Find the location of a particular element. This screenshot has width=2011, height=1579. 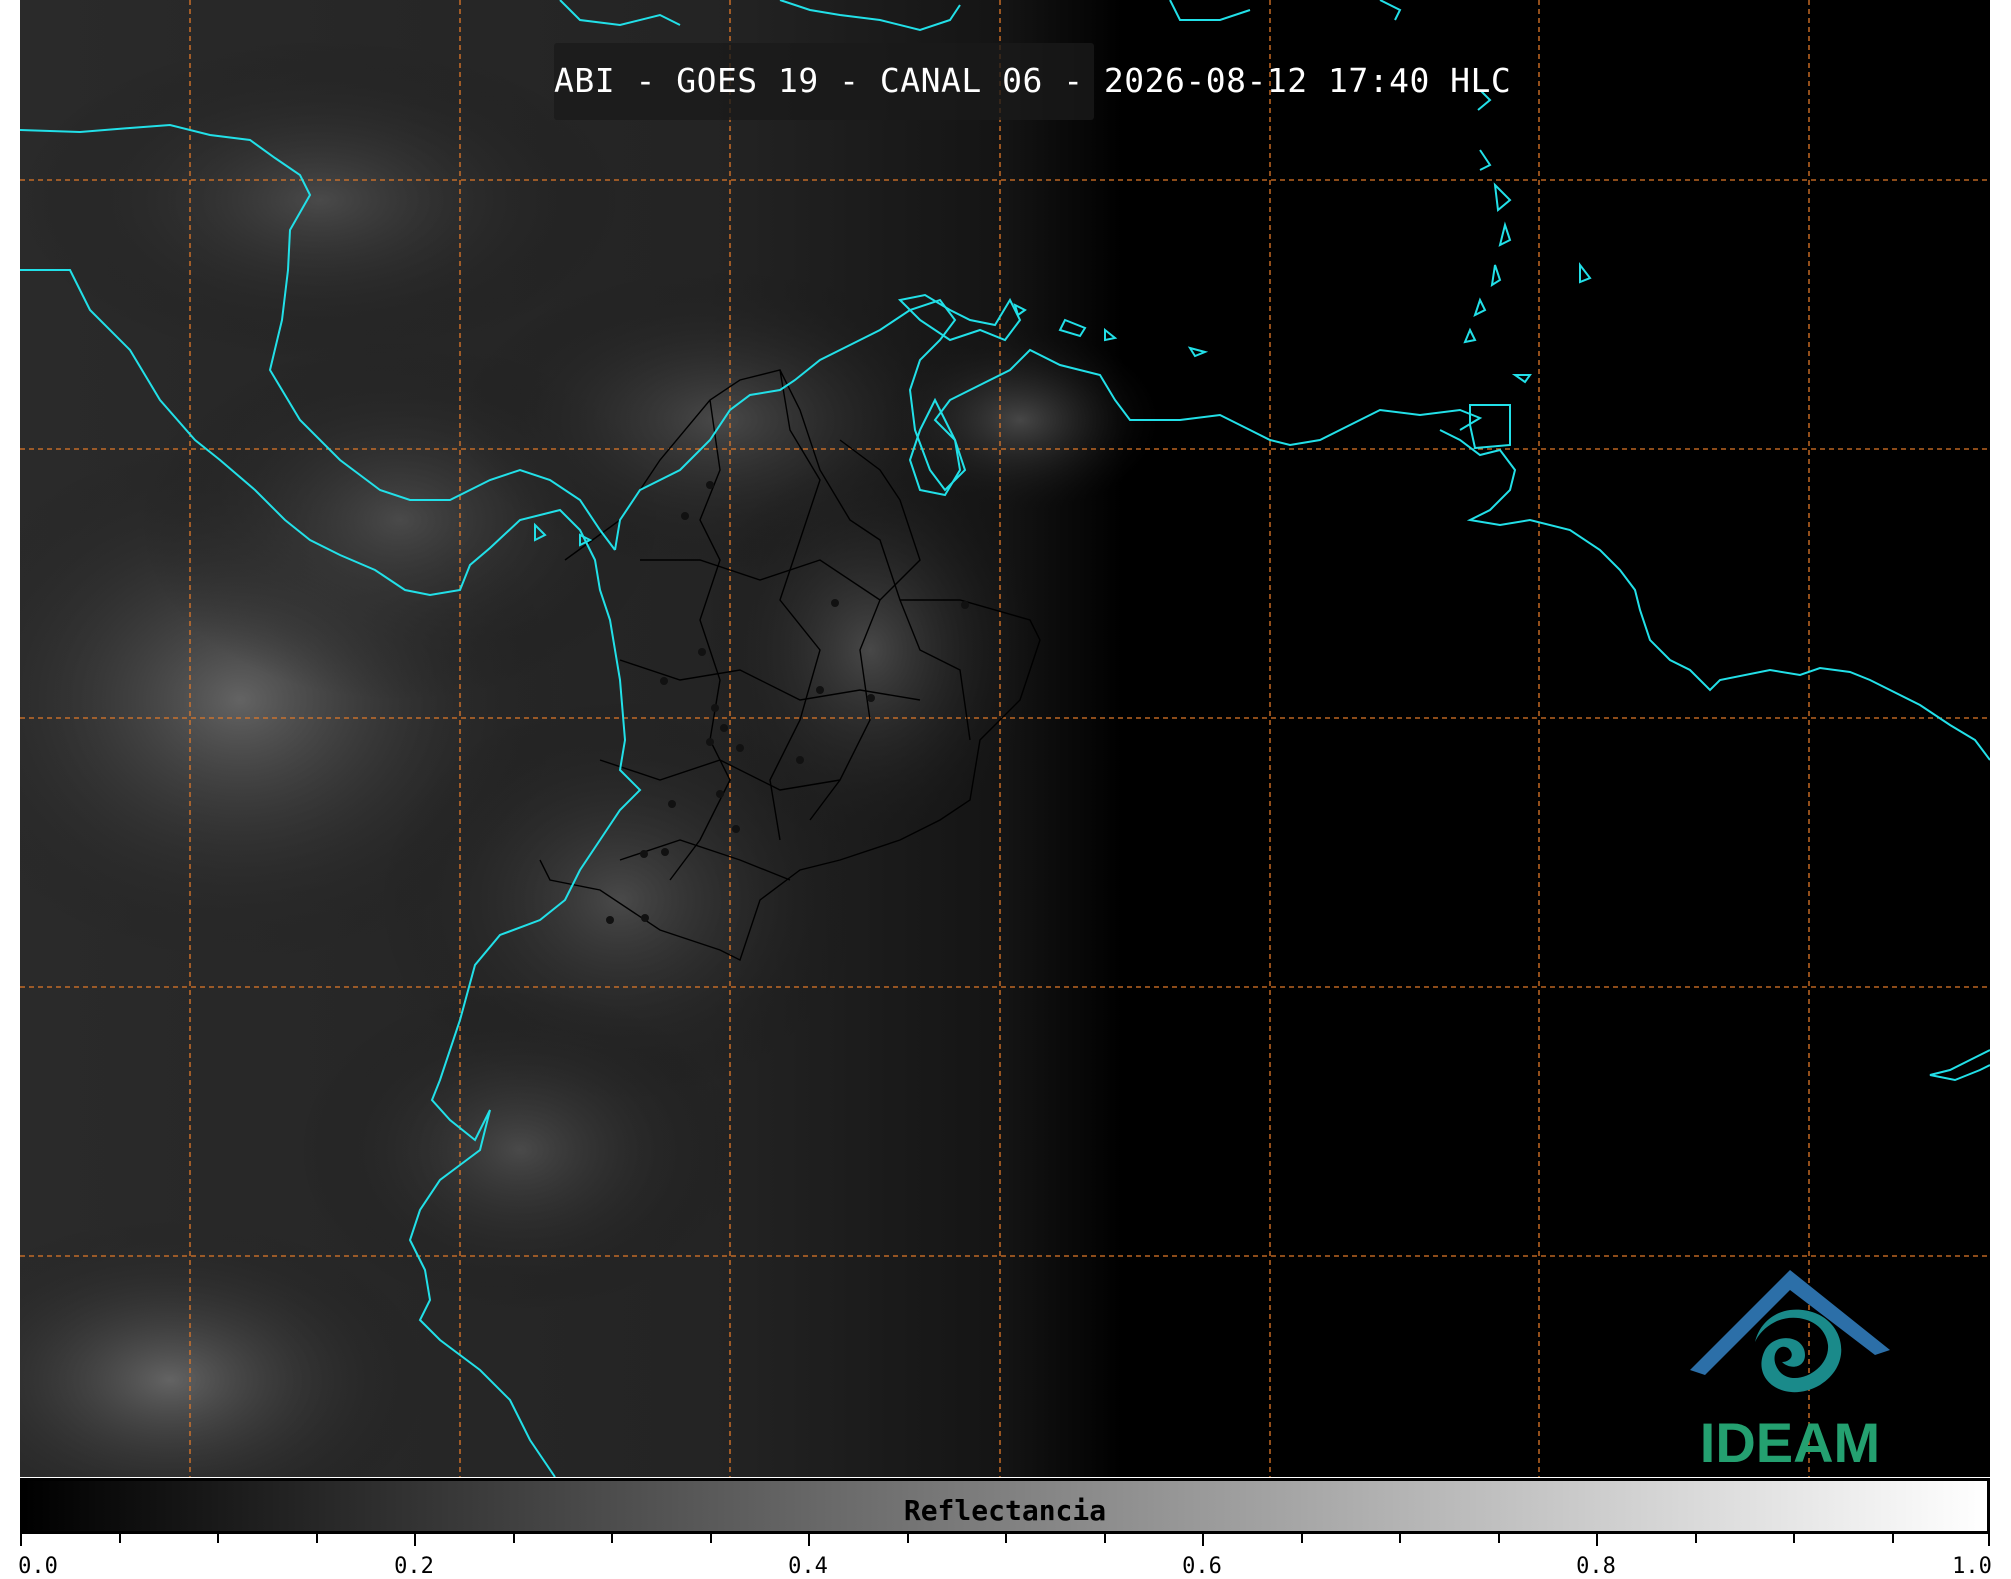

colorbar: Reflectancia is located at coordinates (1005, 1506).